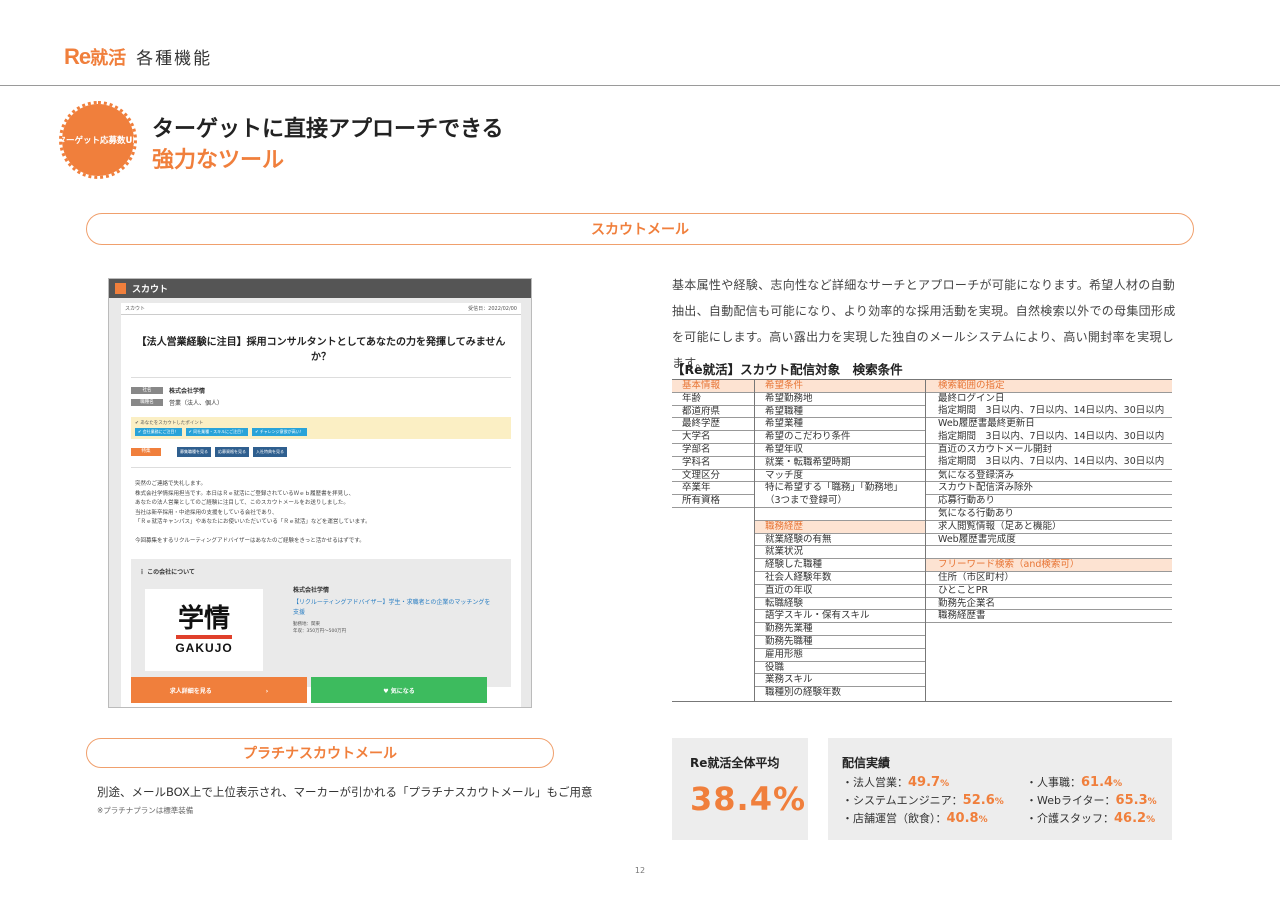 This screenshot has width=1280, height=906. I want to click on re-shukatsu-logo: Re 就活 各種機能, so click(138, 57).